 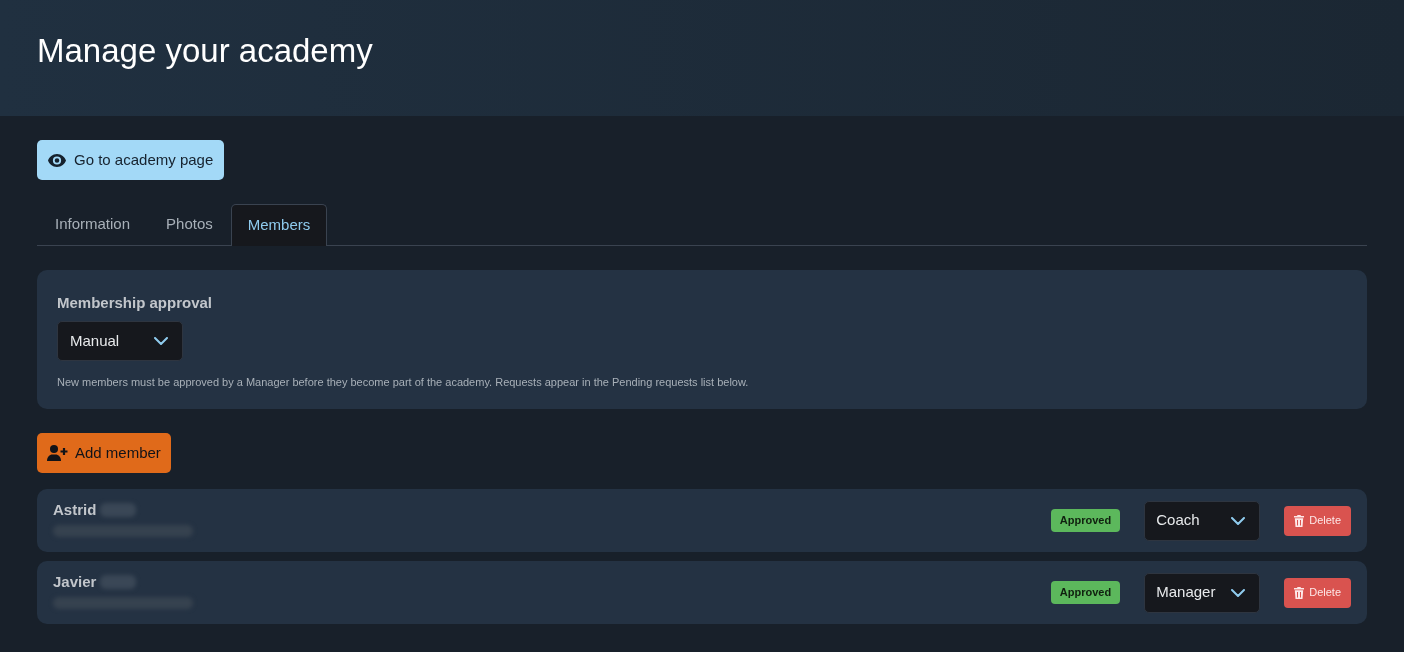 I want to click on membership-approval-label: Membership approval, so click(x=135, y=303).